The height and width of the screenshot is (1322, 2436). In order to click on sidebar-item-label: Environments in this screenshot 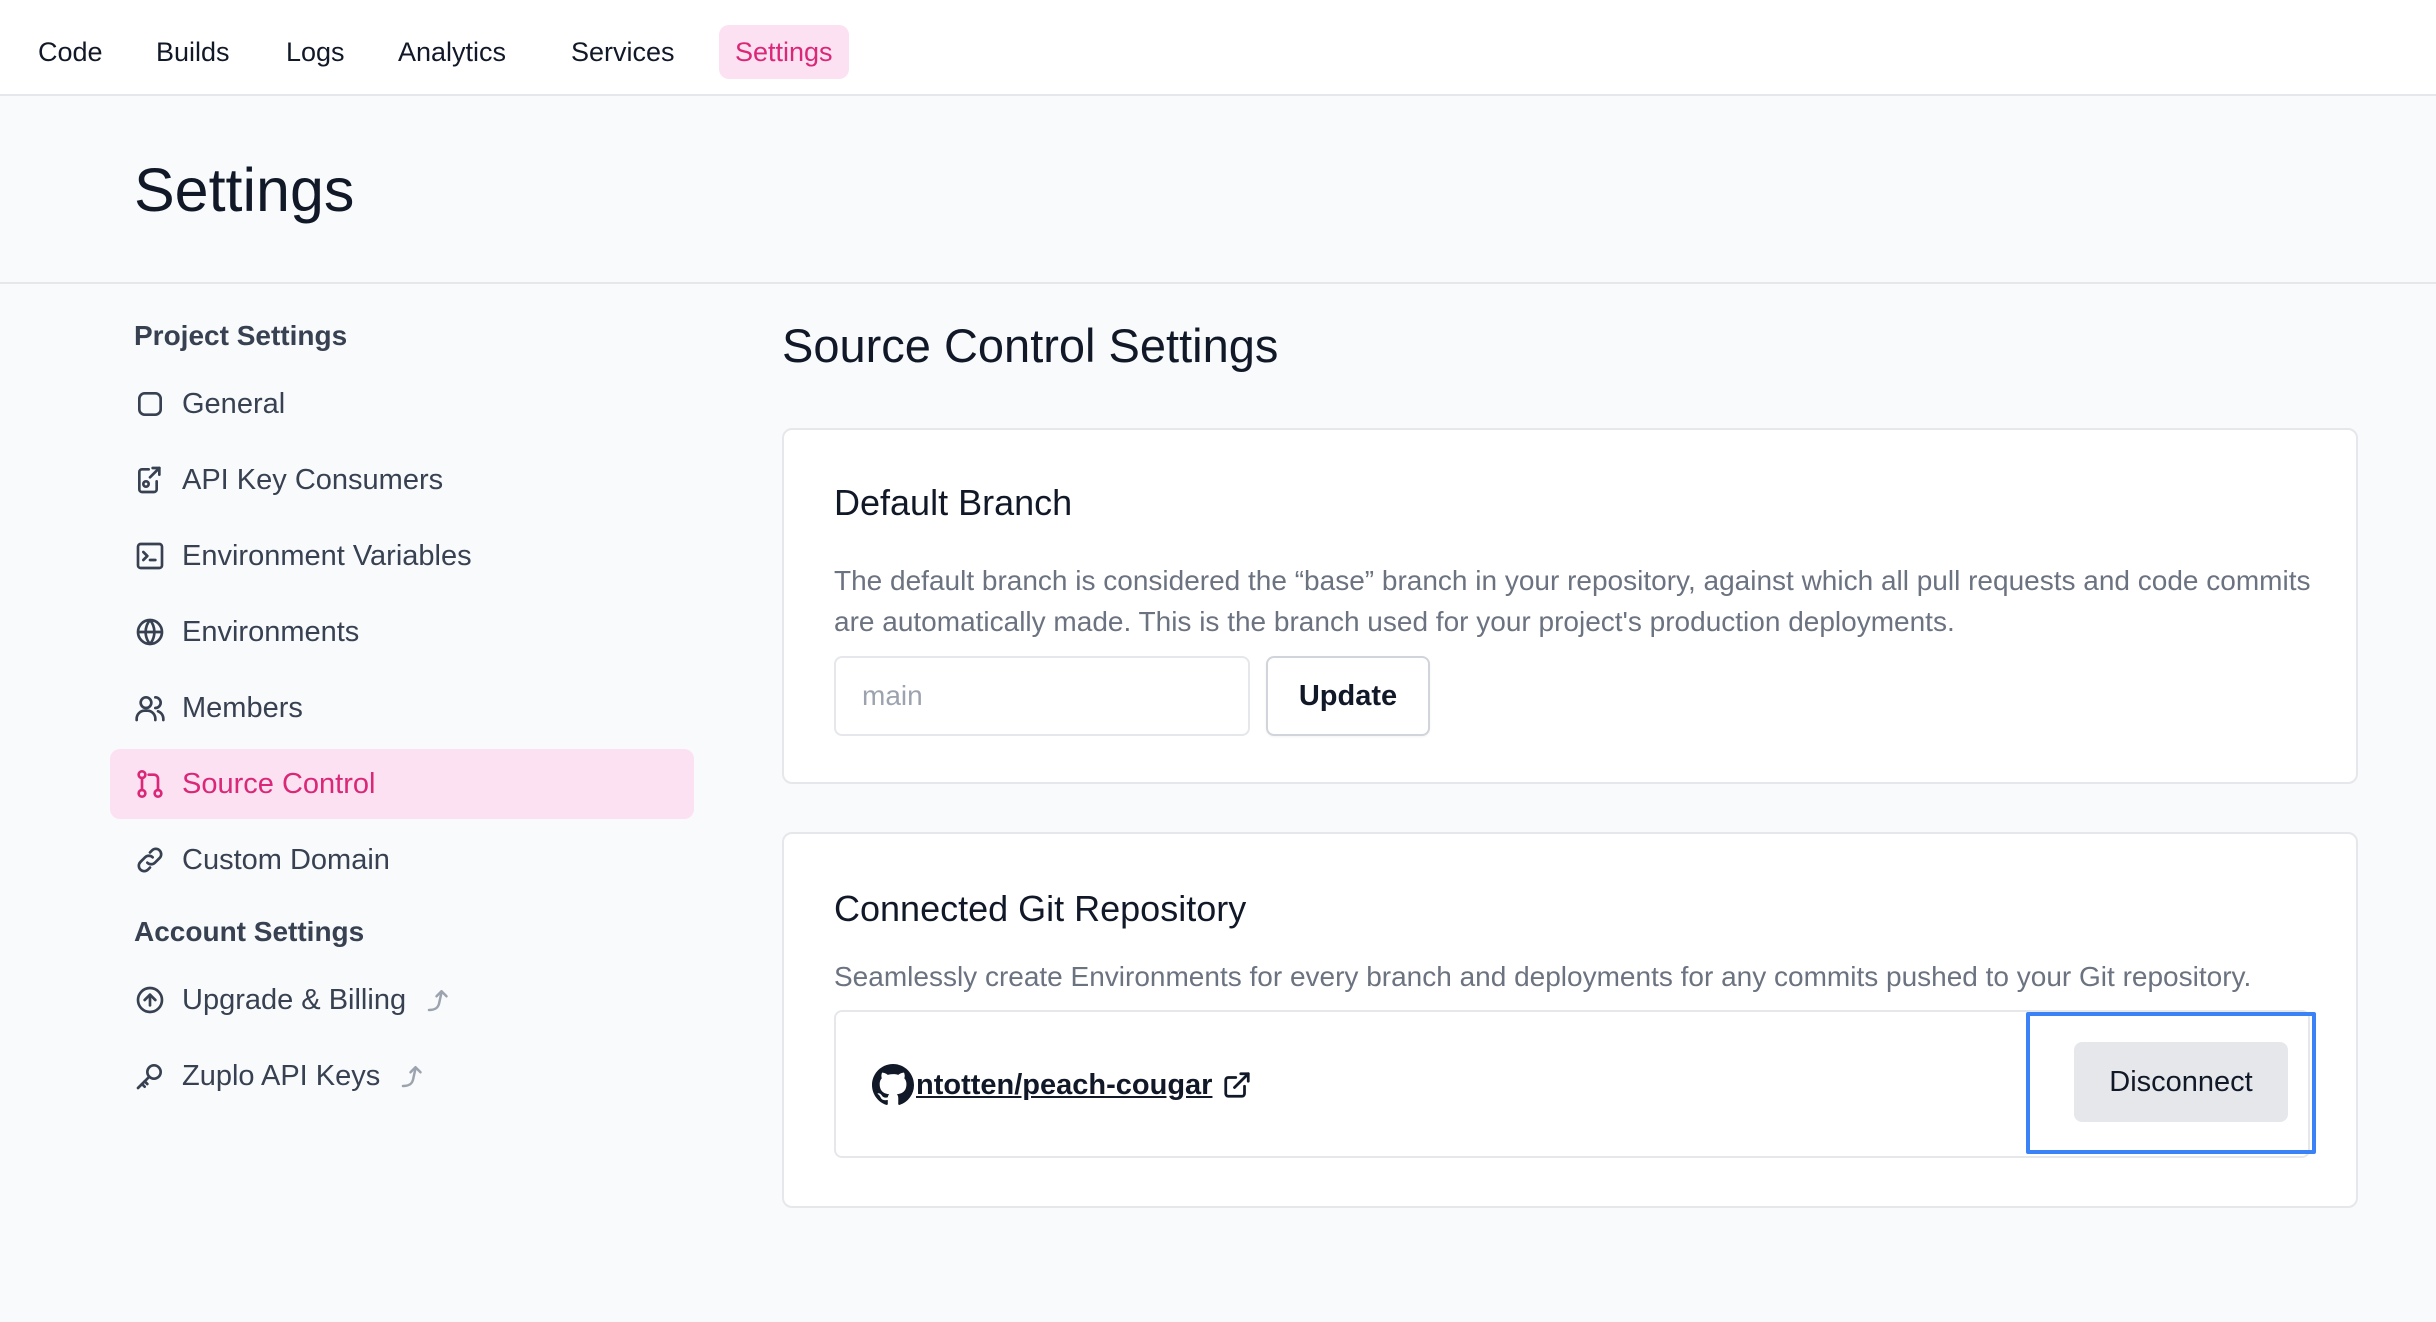, I will do `click(271, 631)`.